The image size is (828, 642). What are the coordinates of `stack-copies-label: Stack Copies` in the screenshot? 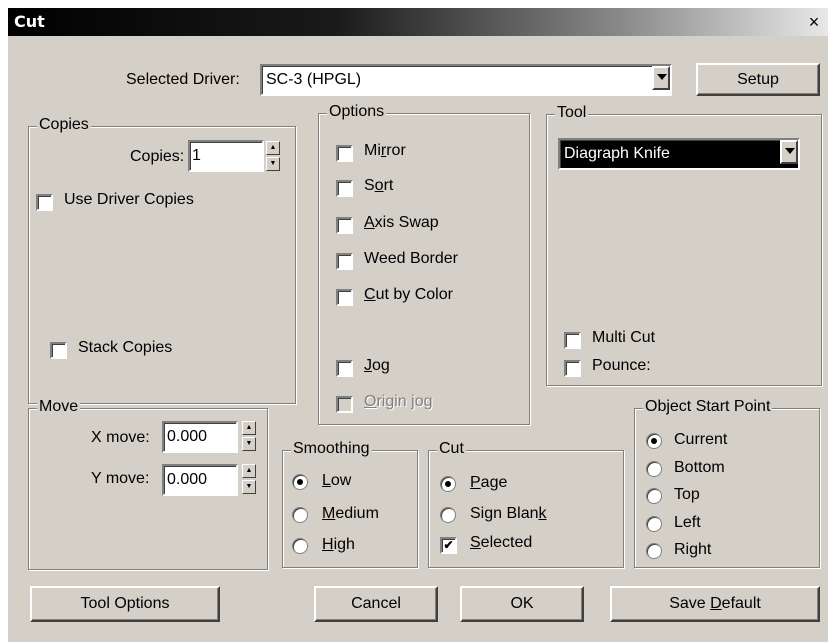 It's located at (125, 347).